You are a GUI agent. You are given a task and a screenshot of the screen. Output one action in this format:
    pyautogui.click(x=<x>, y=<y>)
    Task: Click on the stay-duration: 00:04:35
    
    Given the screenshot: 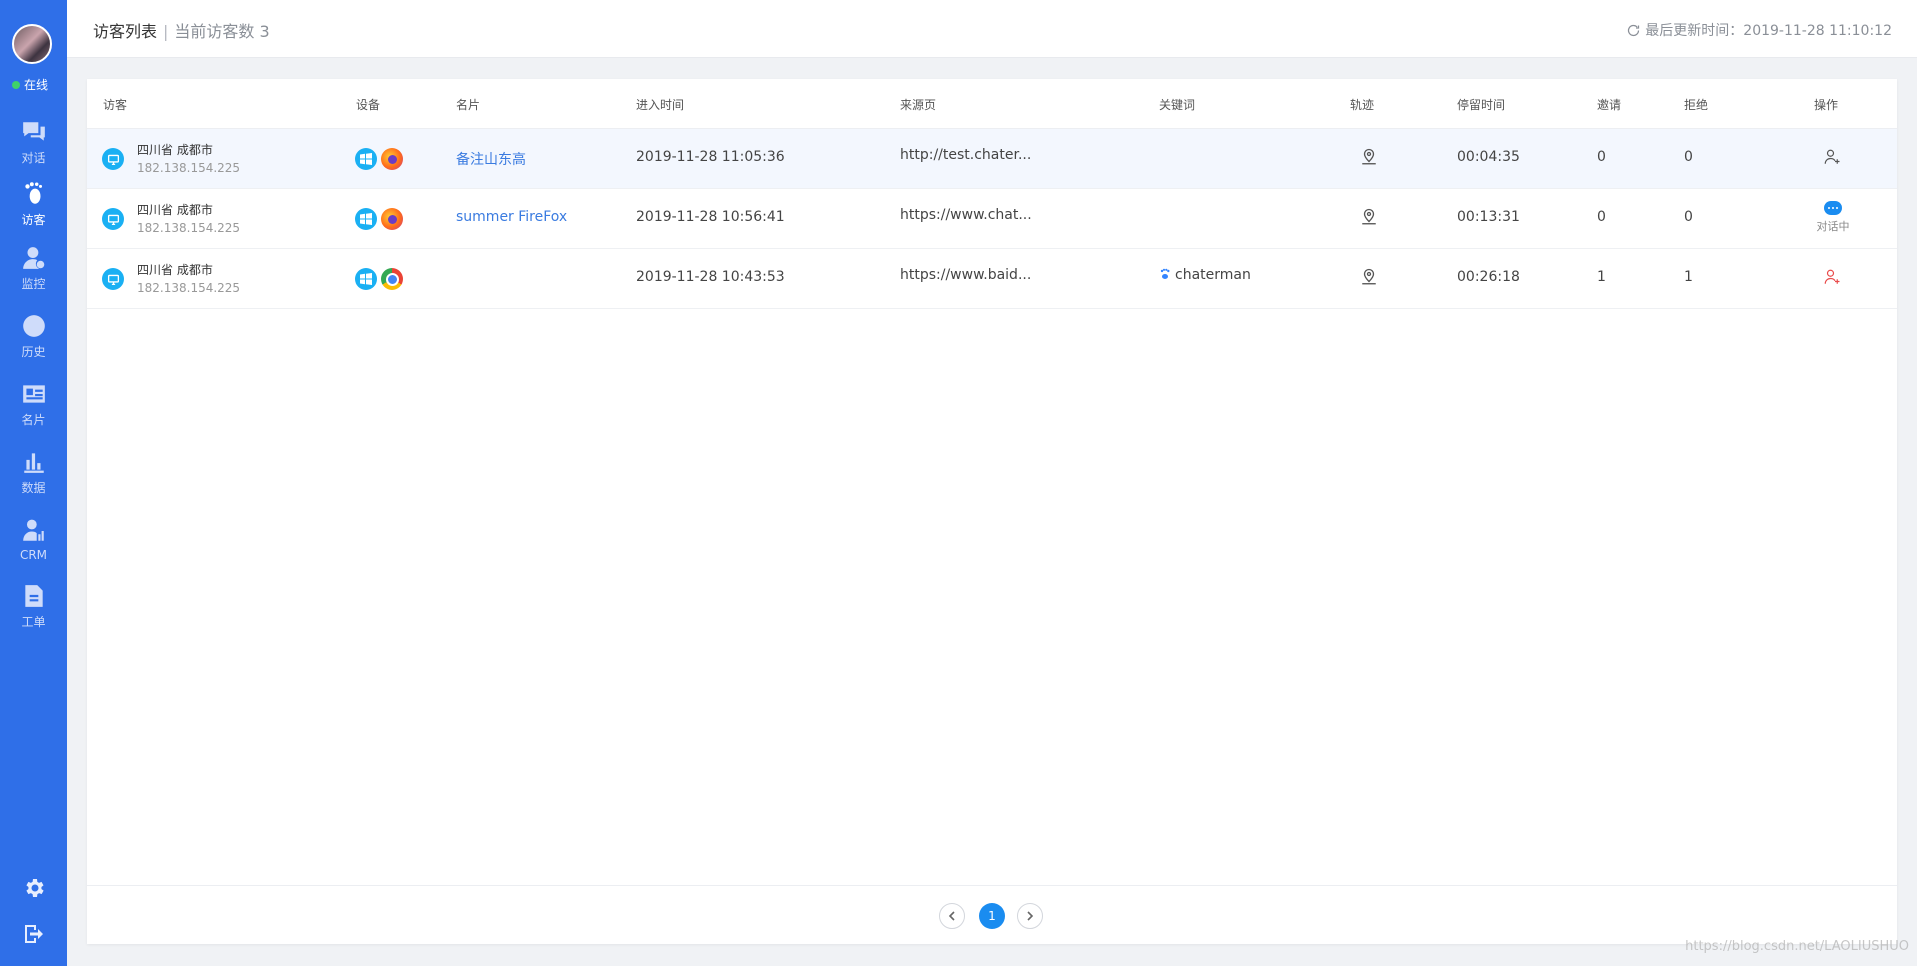 What is the action you would take?
    pyautogui.click(x=1488, y=157)
    